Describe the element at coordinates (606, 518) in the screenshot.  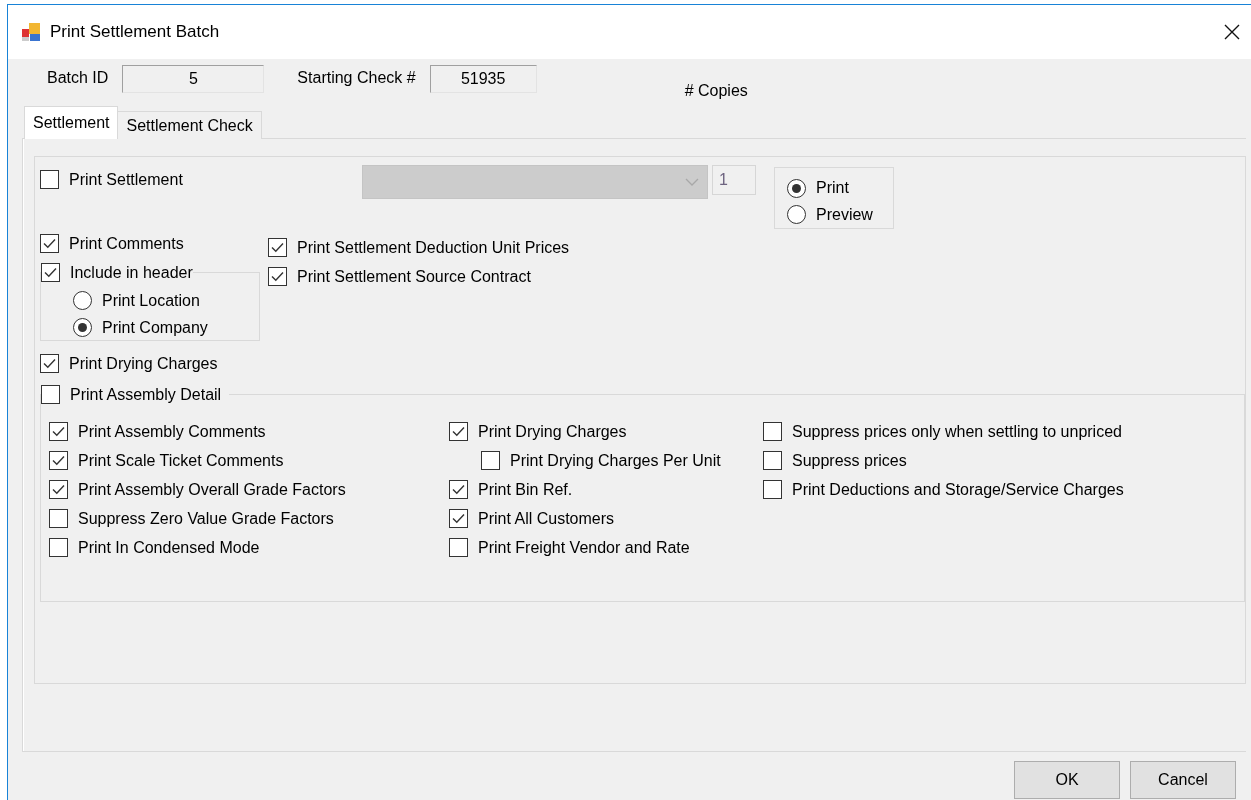
I see `checkbox: Print All Customers` at that location.